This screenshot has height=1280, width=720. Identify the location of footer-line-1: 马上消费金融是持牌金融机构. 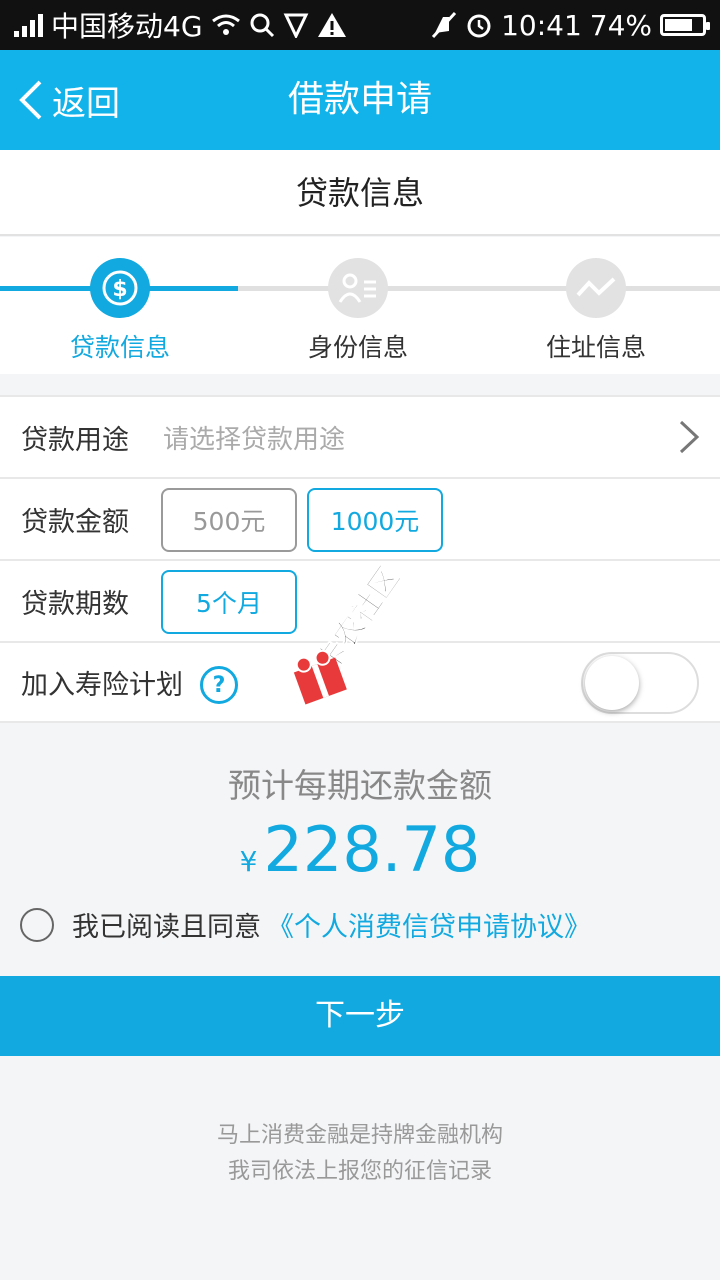
(359, 1135).